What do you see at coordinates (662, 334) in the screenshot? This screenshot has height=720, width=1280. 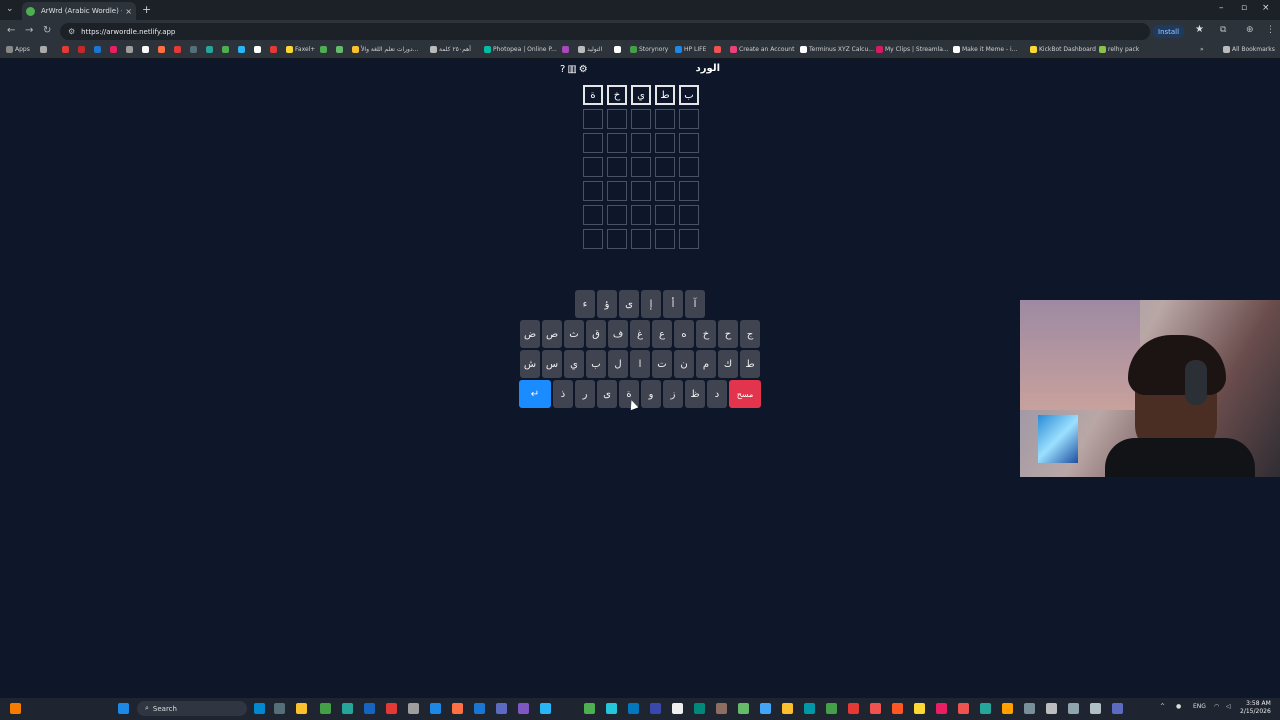 I see `letter-key: ع` at bounding box center [662, 334].